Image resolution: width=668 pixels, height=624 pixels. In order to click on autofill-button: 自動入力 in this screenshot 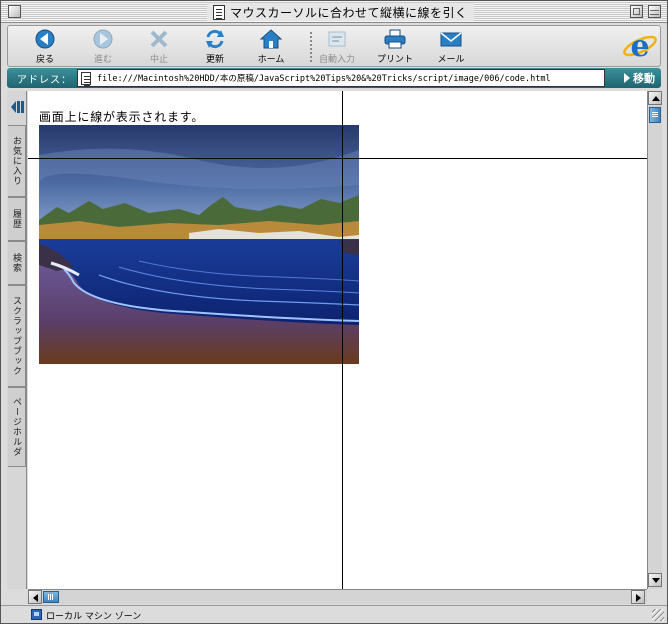, I will do `click(337, 47)`.